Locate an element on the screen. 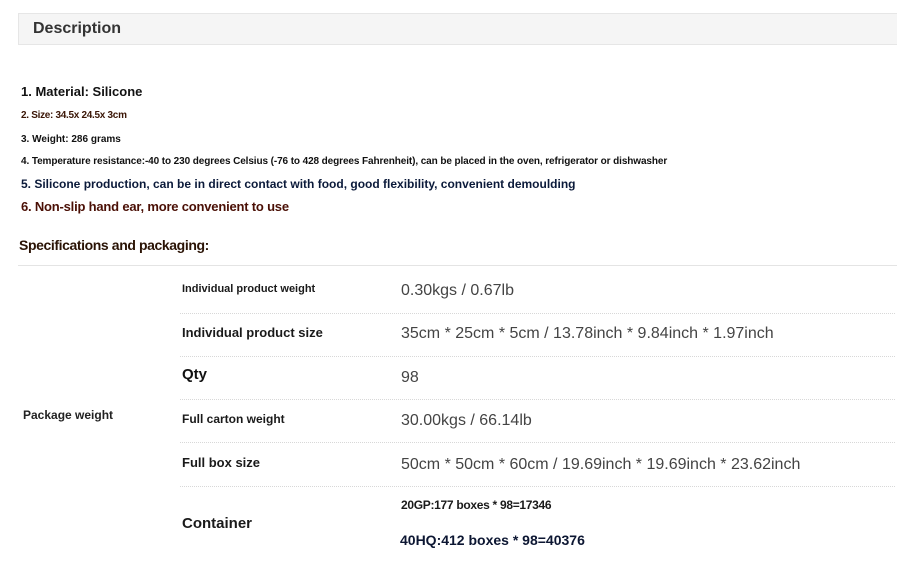 Image resolution: width=897 pixels, height=569 pixels. row-label: Full carton weight is located at coordinates (233, 419).